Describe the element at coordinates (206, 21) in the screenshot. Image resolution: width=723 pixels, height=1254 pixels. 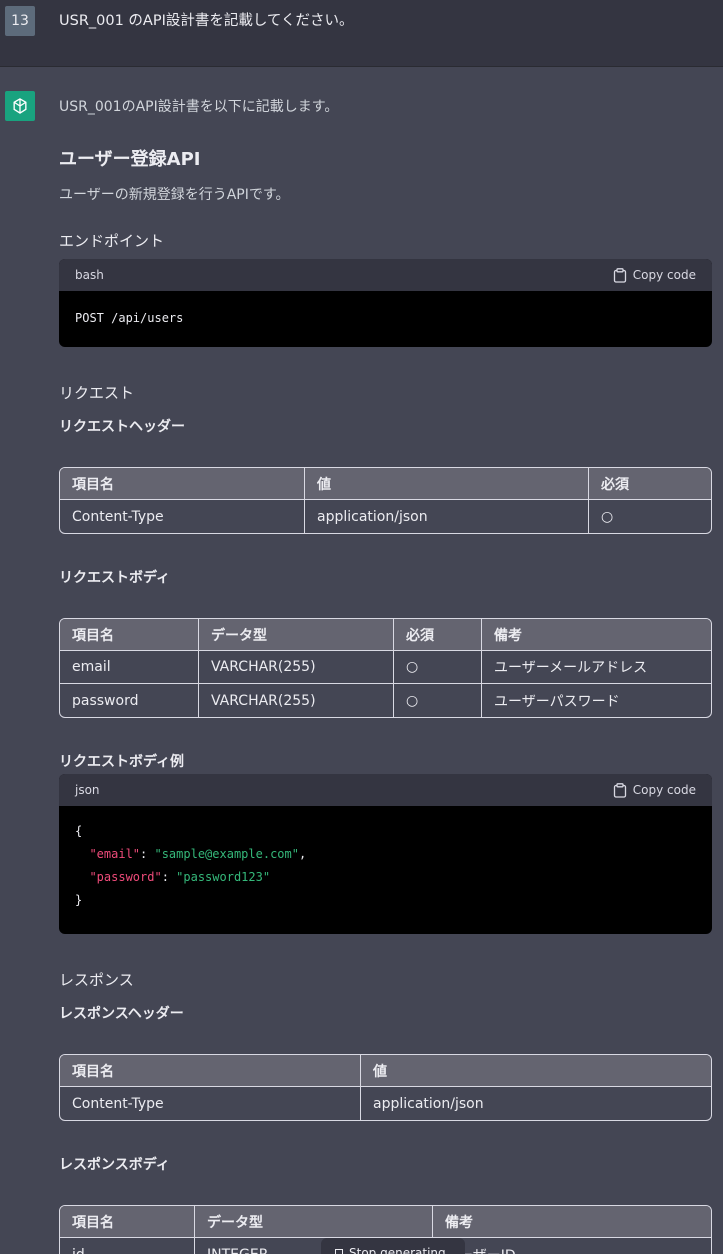
I see `user-message-text: USR_001 のAPI設計書を記載してください。` at that location.